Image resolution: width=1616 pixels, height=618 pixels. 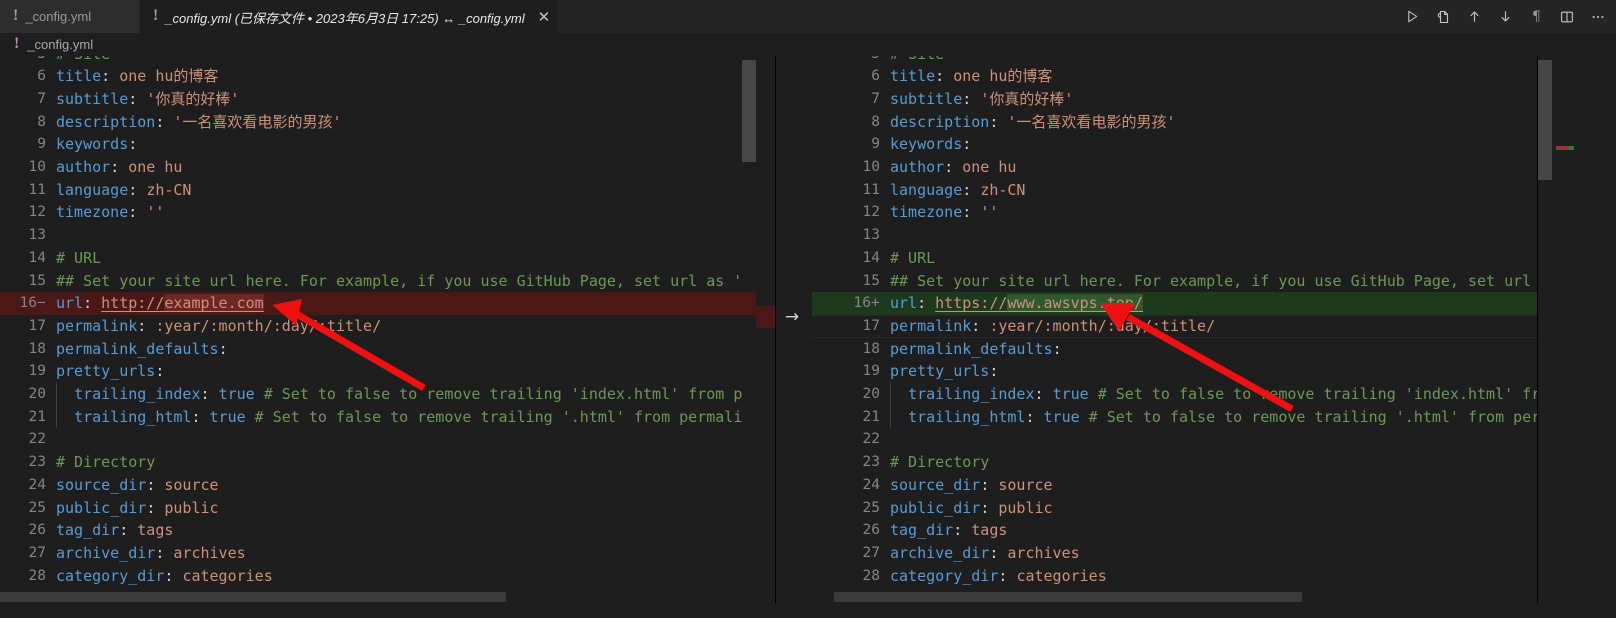 I want to click on previous-change-icon, so click(x=1474, y=17).